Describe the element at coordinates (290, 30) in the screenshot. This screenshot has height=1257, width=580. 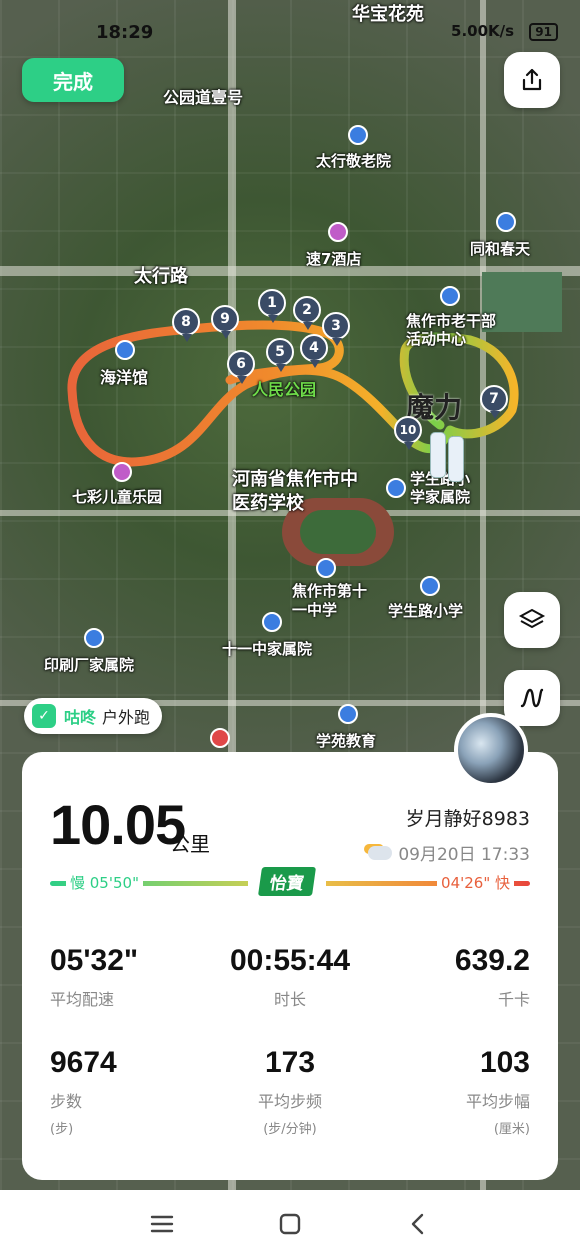
I see `status-bar: 18:29 5.00K/s 91` at that location.